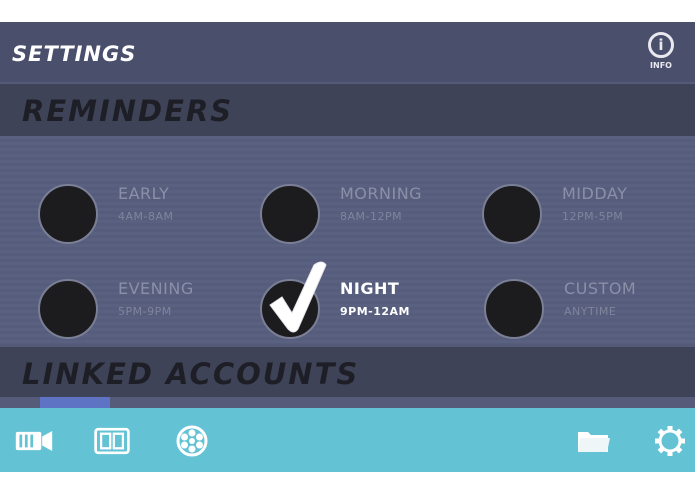 The width and height of the screenshot is (695, 494). I want to click on top-bar: SETTINGS i INFO, so click(347, 52).